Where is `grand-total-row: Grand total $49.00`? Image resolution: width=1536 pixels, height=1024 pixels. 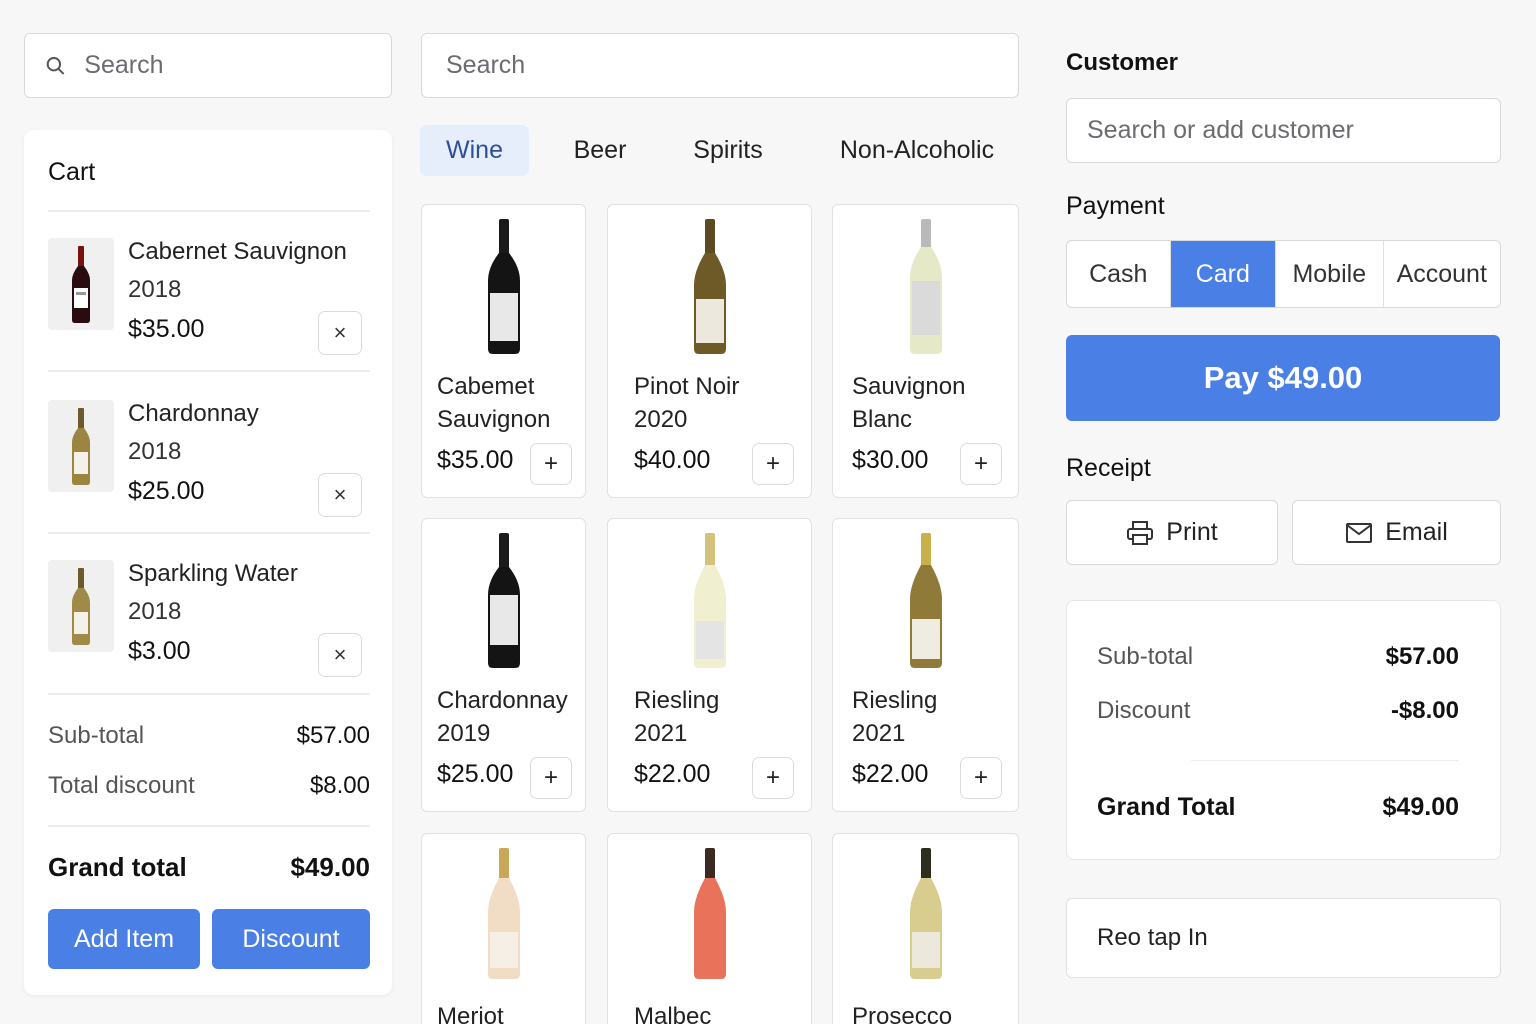
grand-total-row: Grand total $49.00 is located at coordinates (209, 867).